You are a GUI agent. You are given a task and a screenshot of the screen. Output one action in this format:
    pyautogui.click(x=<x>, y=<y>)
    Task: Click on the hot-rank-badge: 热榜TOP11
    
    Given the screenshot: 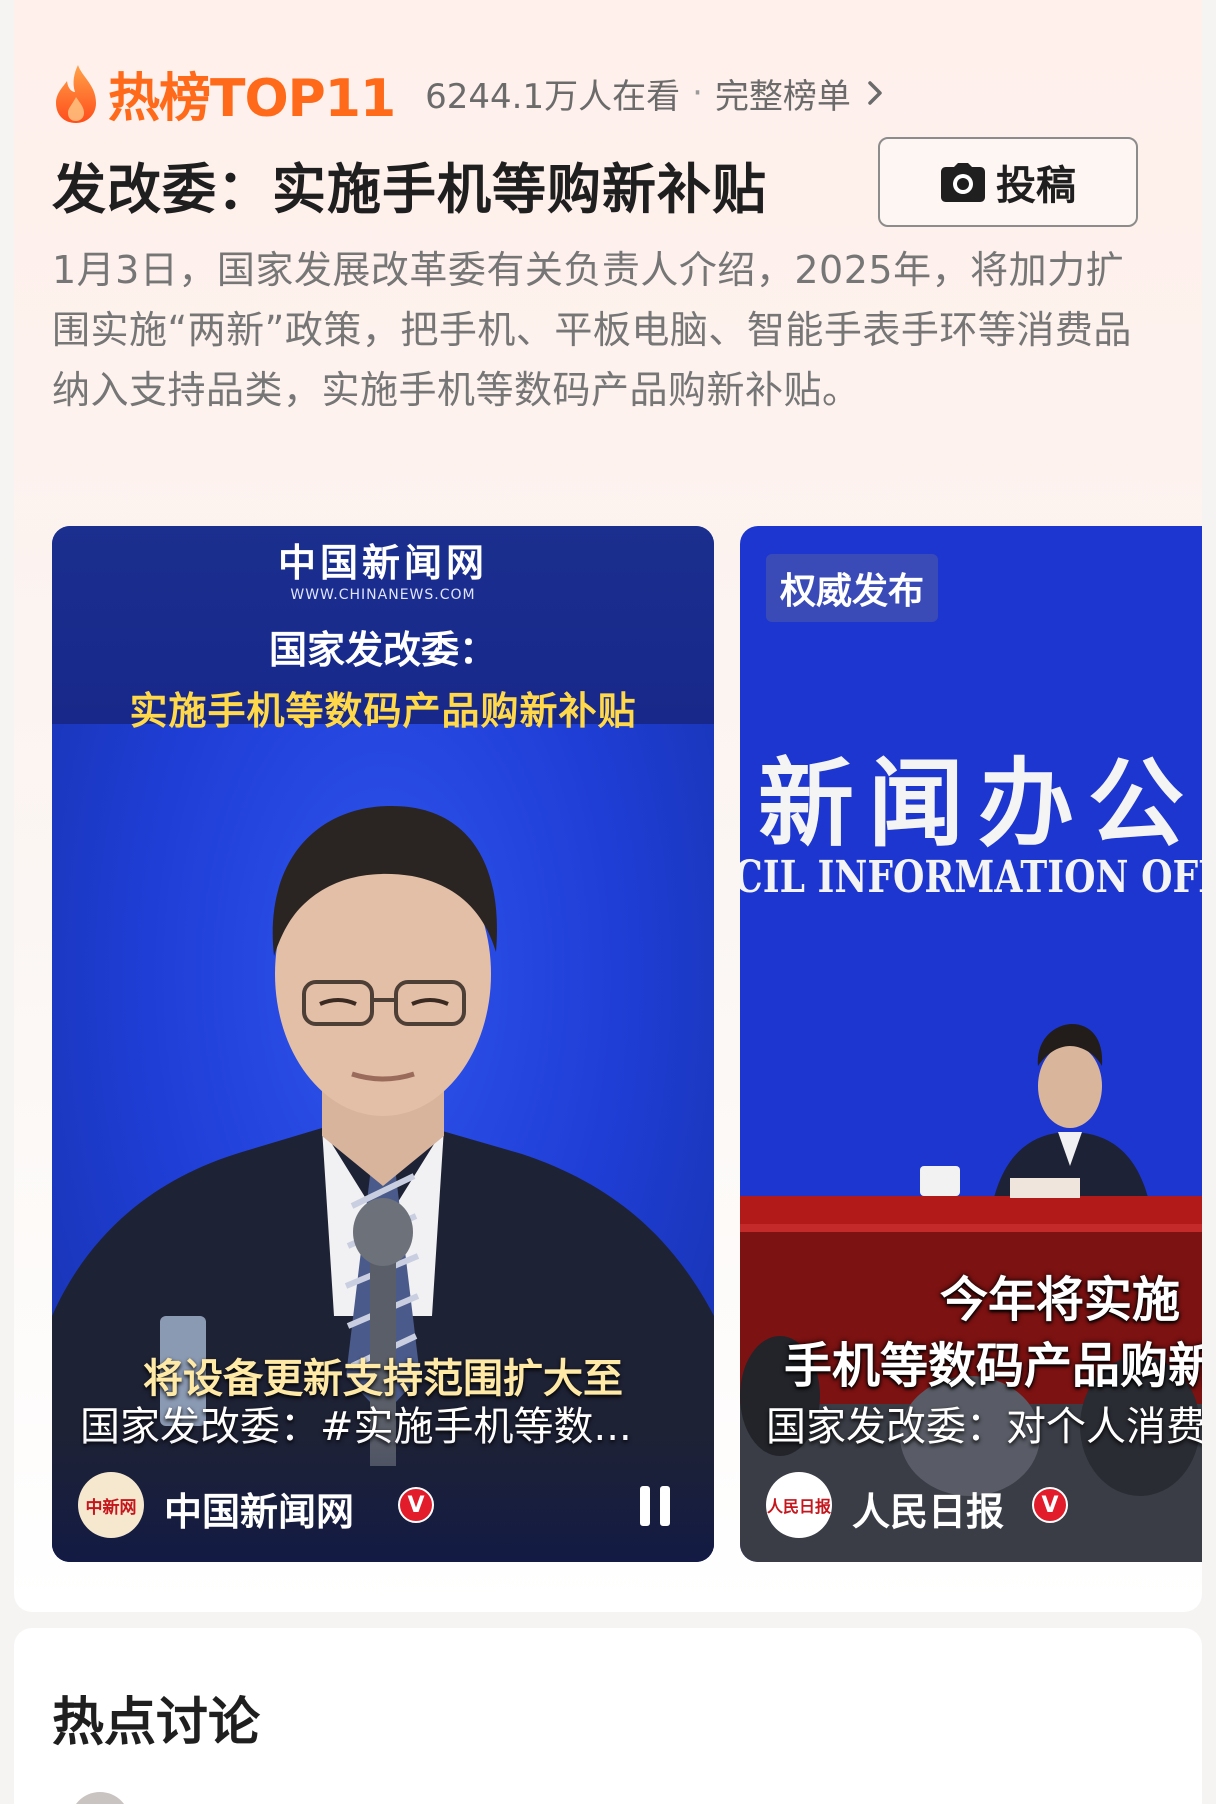 What is the action you would take?
    pyautogui.click(x=252, y=98)
    